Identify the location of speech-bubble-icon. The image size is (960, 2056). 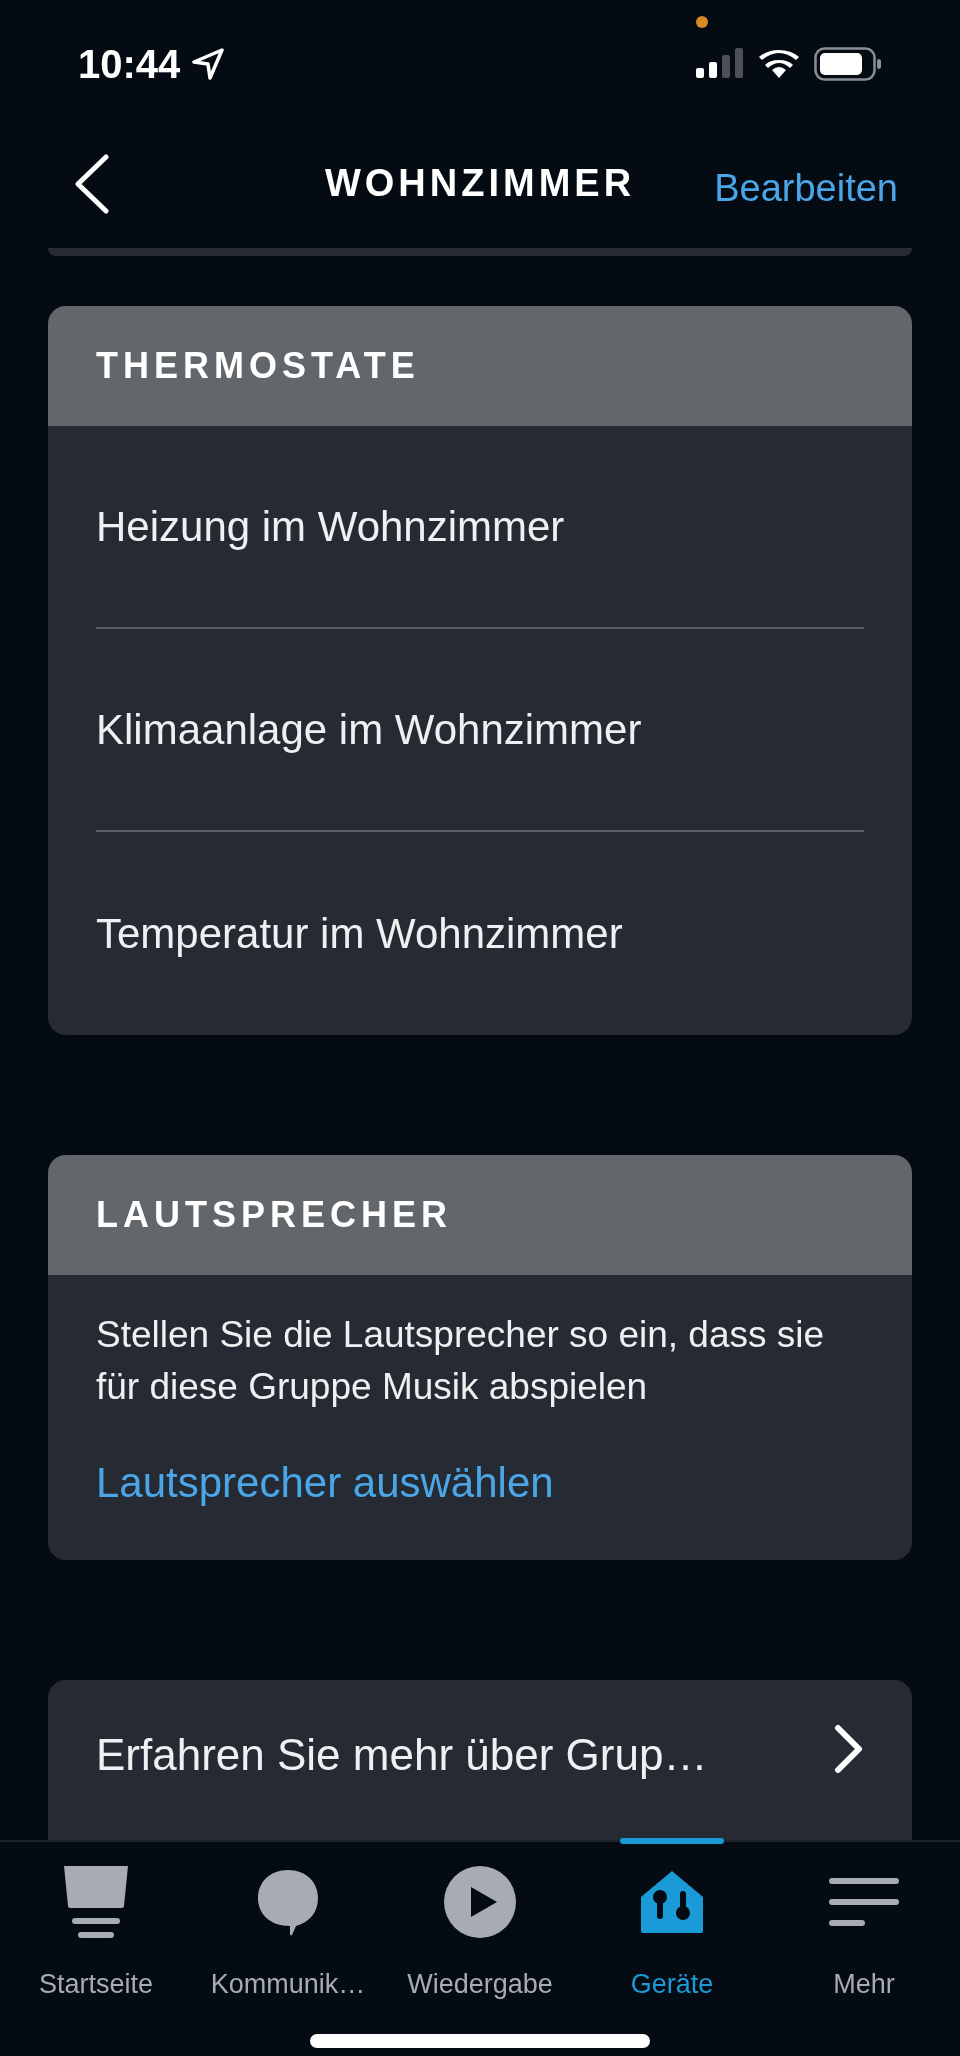
(288, 1902).